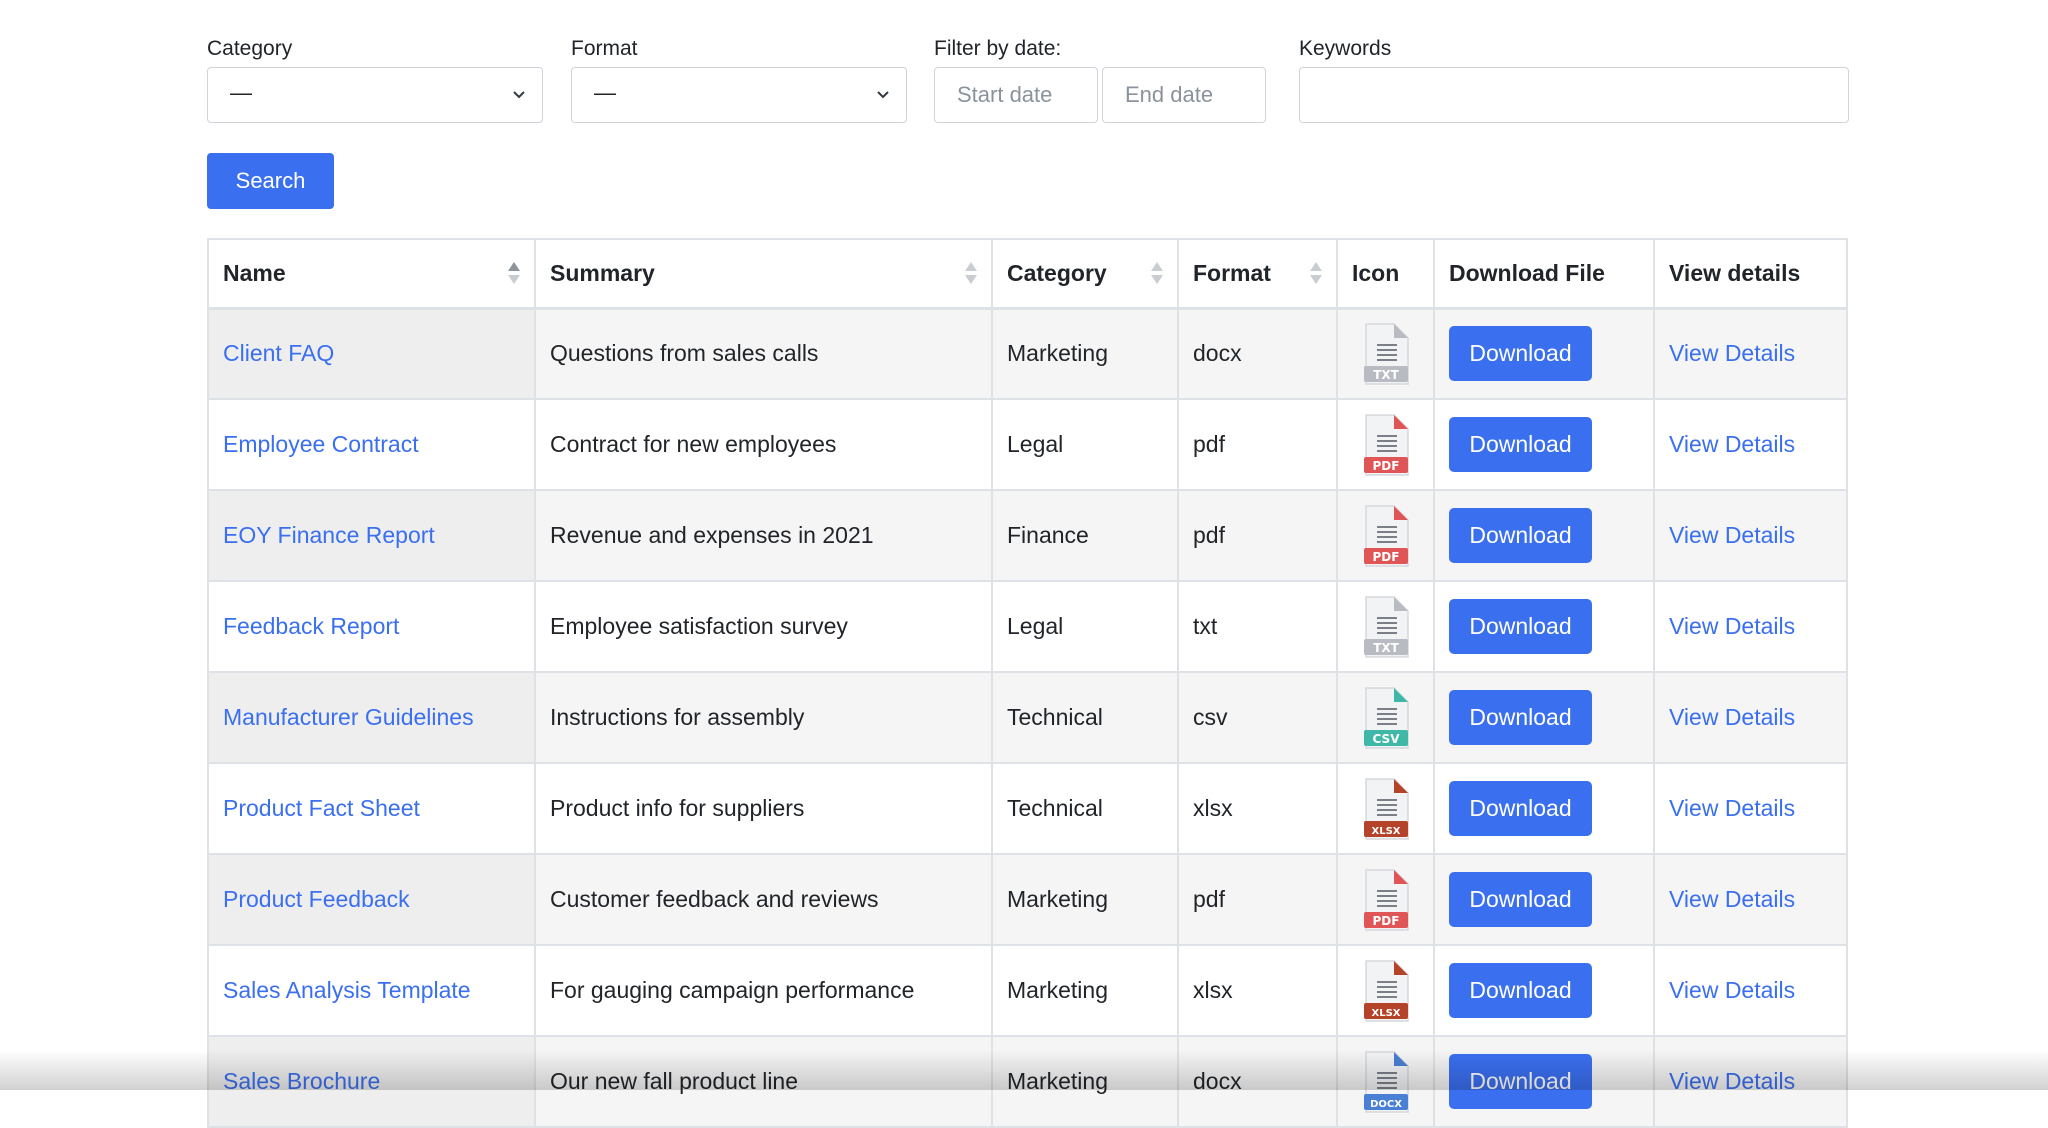 The image size is (2048, 1128). What do you see at coordinates (1257, 717) in the screenshot?
I see `format-cell: csv` at bounding box center [1257, 717].